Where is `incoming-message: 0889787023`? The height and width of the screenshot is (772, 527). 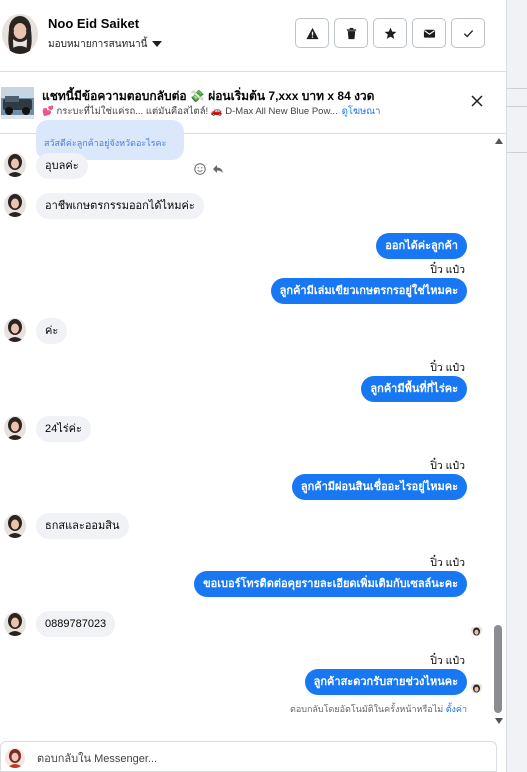 incoming-message: 0889787023 is located at coordinates (76, 624).